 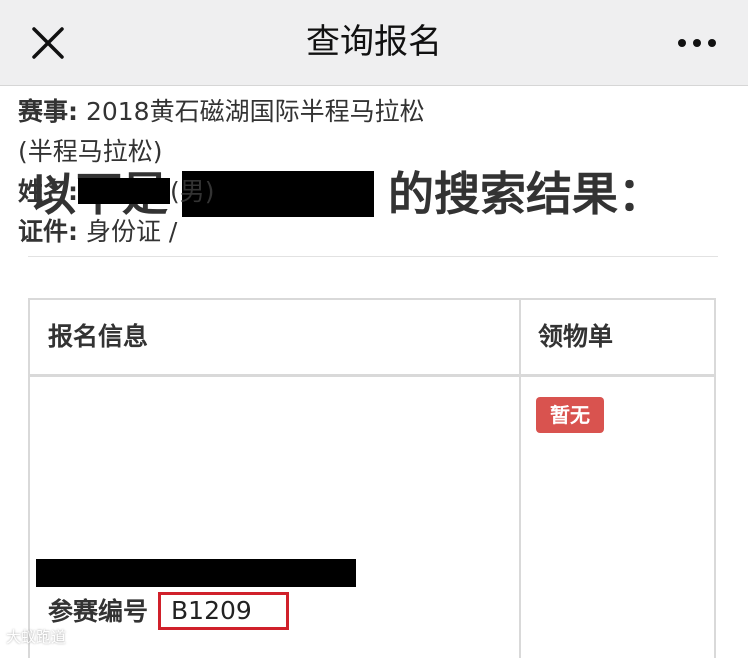 What do you see at coordinates (48, 43) in the screenshot?
I see `close-icon` at bounding box center [48, 43].